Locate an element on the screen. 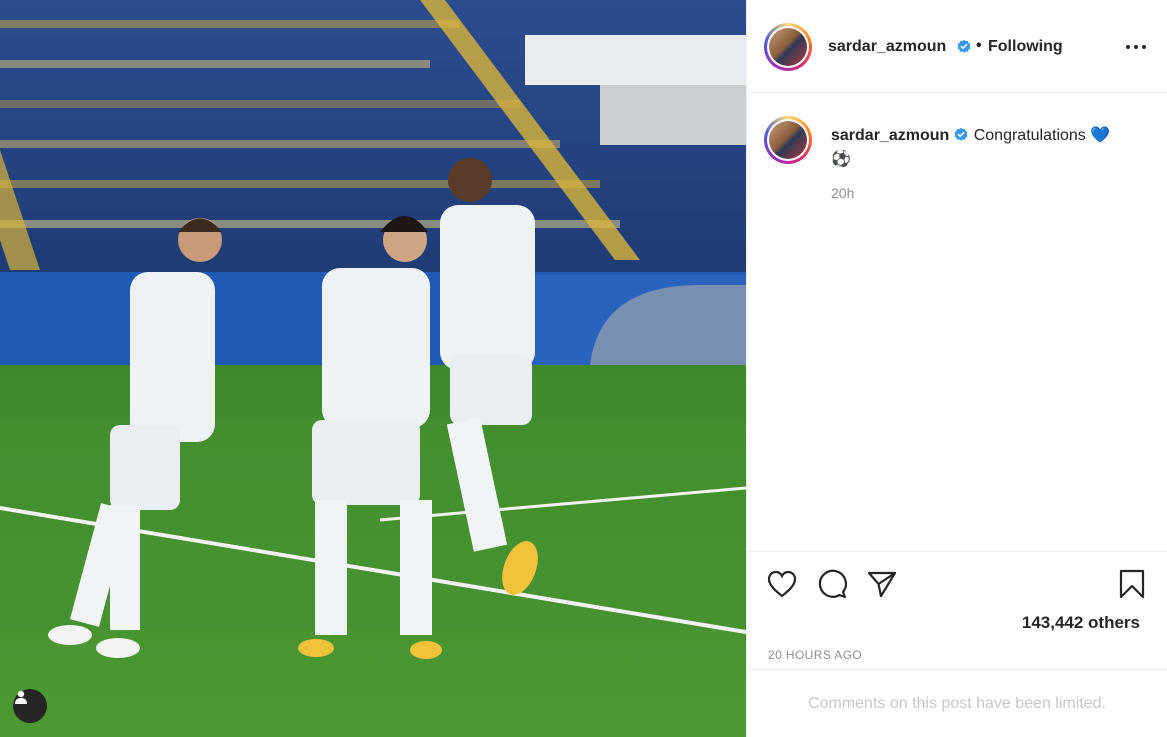 The image size is (1167, 737). caption-time: 20h is located at coordinates (842, 193).